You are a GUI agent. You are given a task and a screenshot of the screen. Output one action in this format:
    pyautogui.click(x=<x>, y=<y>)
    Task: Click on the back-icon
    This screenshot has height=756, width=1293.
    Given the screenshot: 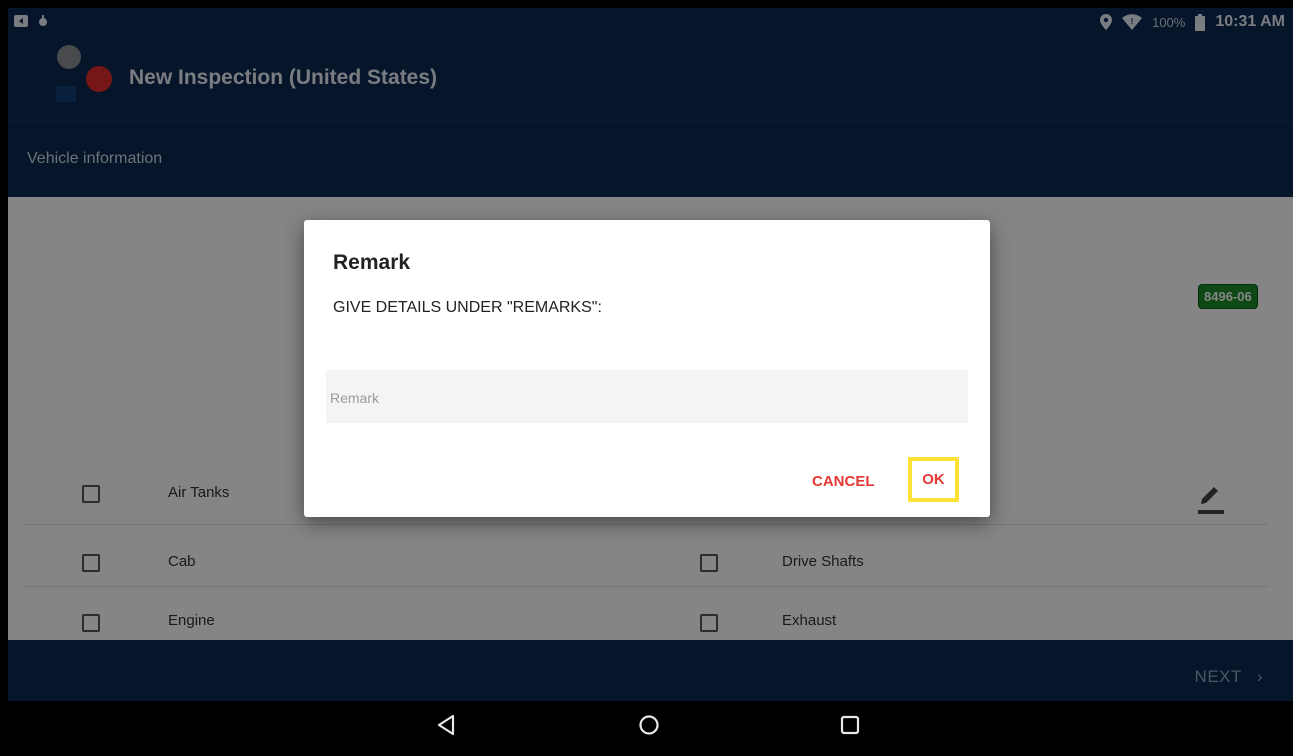 What is the action you would take?
    pyautogui.click(x=446, y=725)
    